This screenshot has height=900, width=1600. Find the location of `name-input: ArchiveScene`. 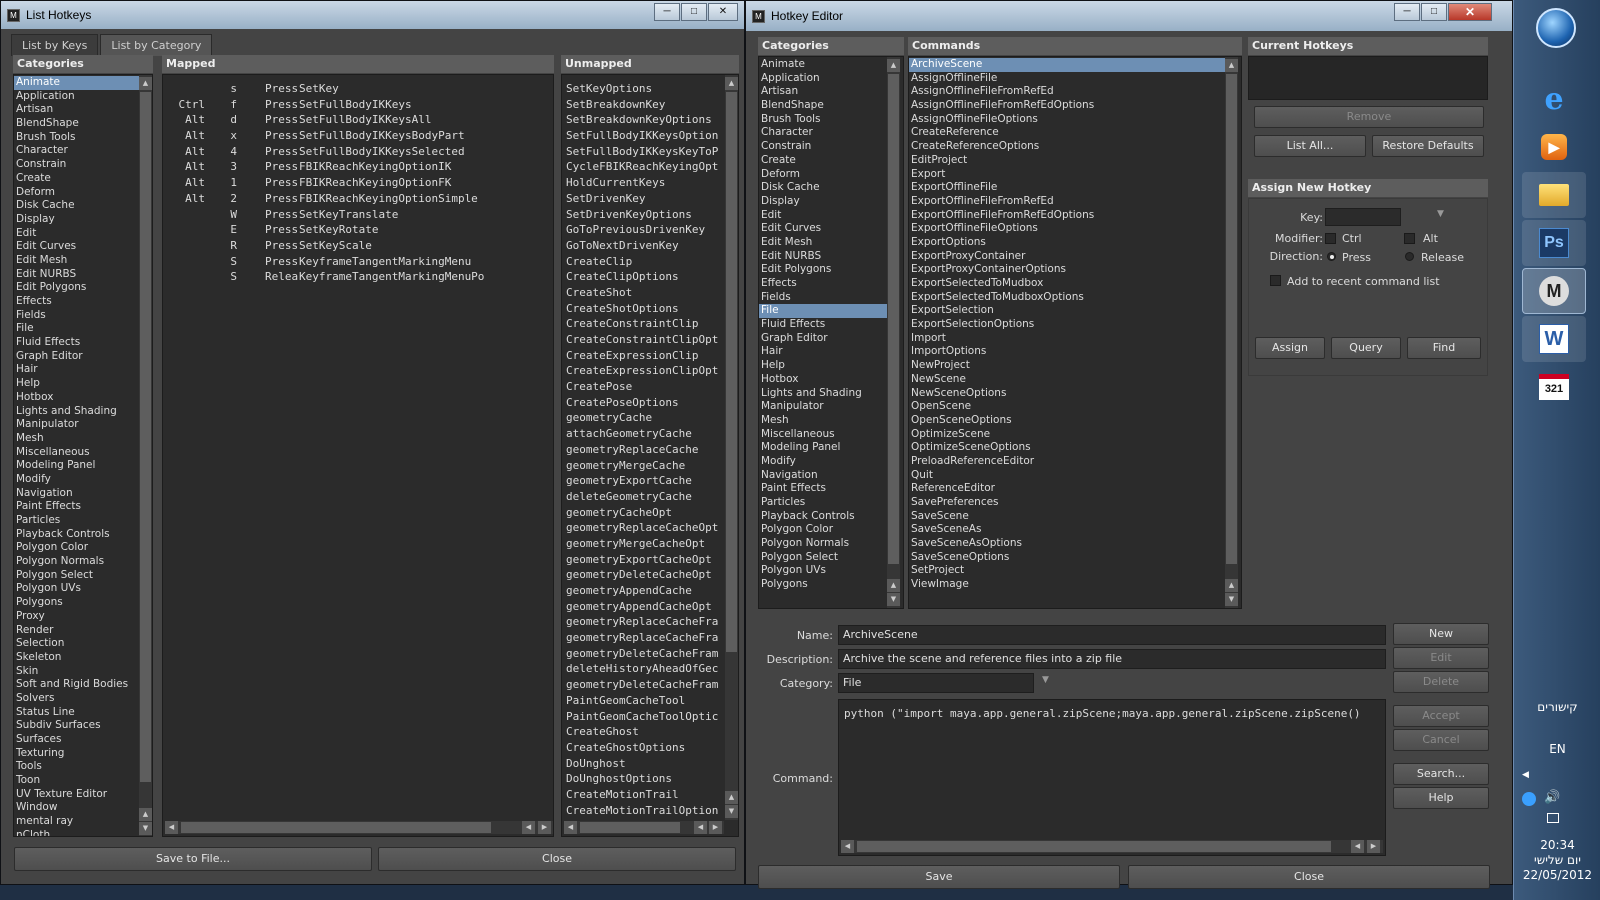

name-input: ArchiveScene is located at coordinates (1112, 635).